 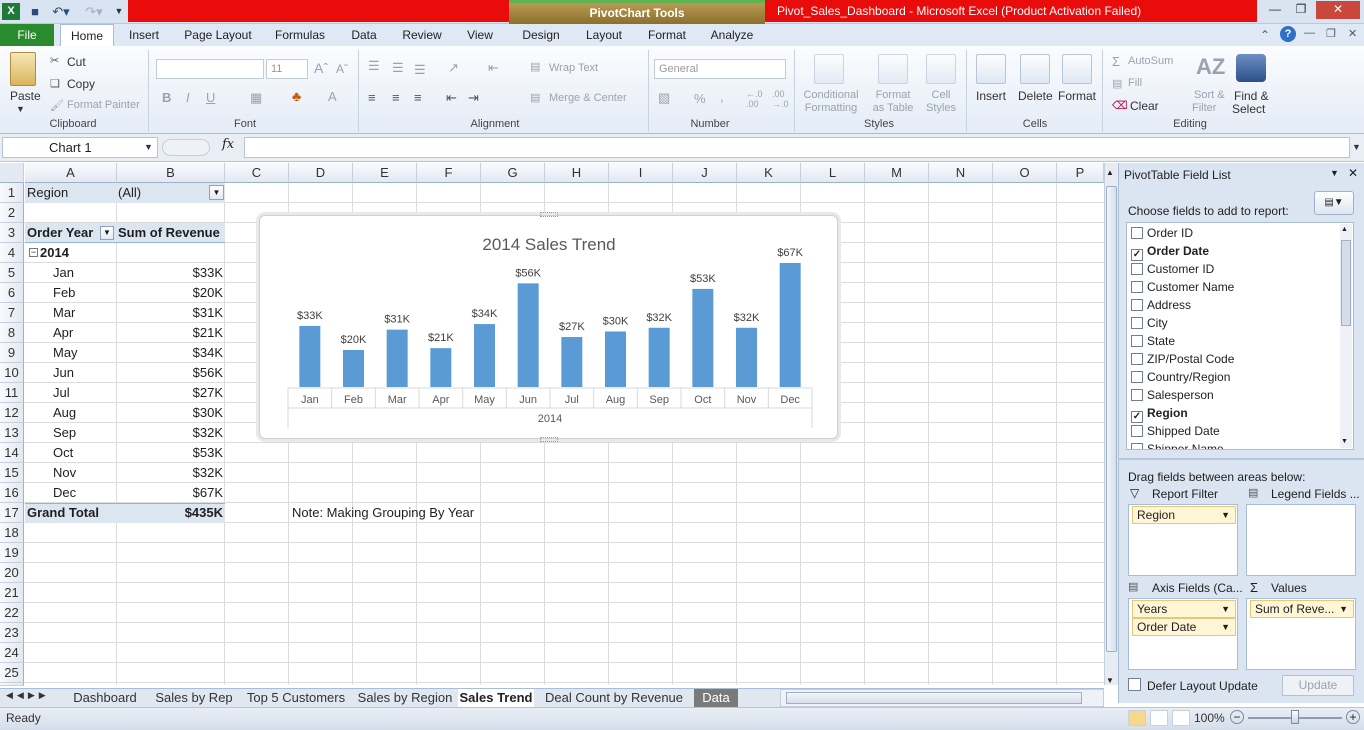 I want to click on month-label: Jan, so click(x=63, y=273).